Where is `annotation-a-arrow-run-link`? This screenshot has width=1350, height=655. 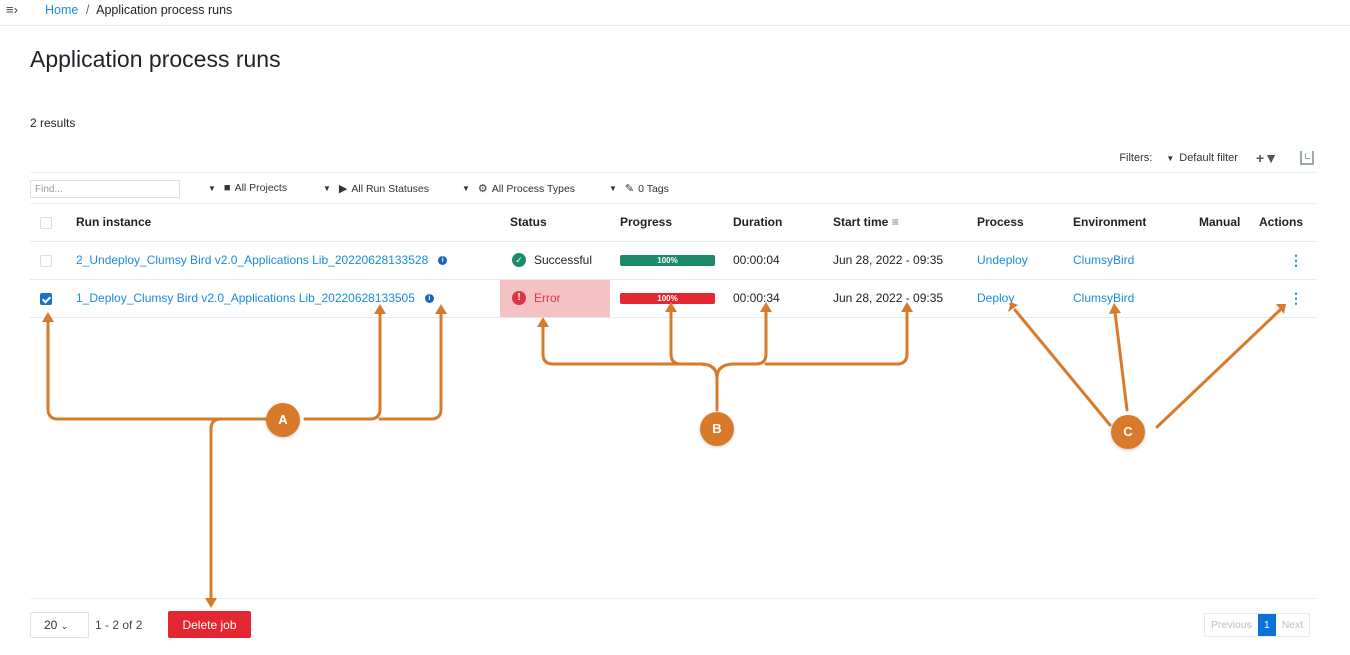 annotation-a-arrow-run-link is located at coordinates (342, 365).